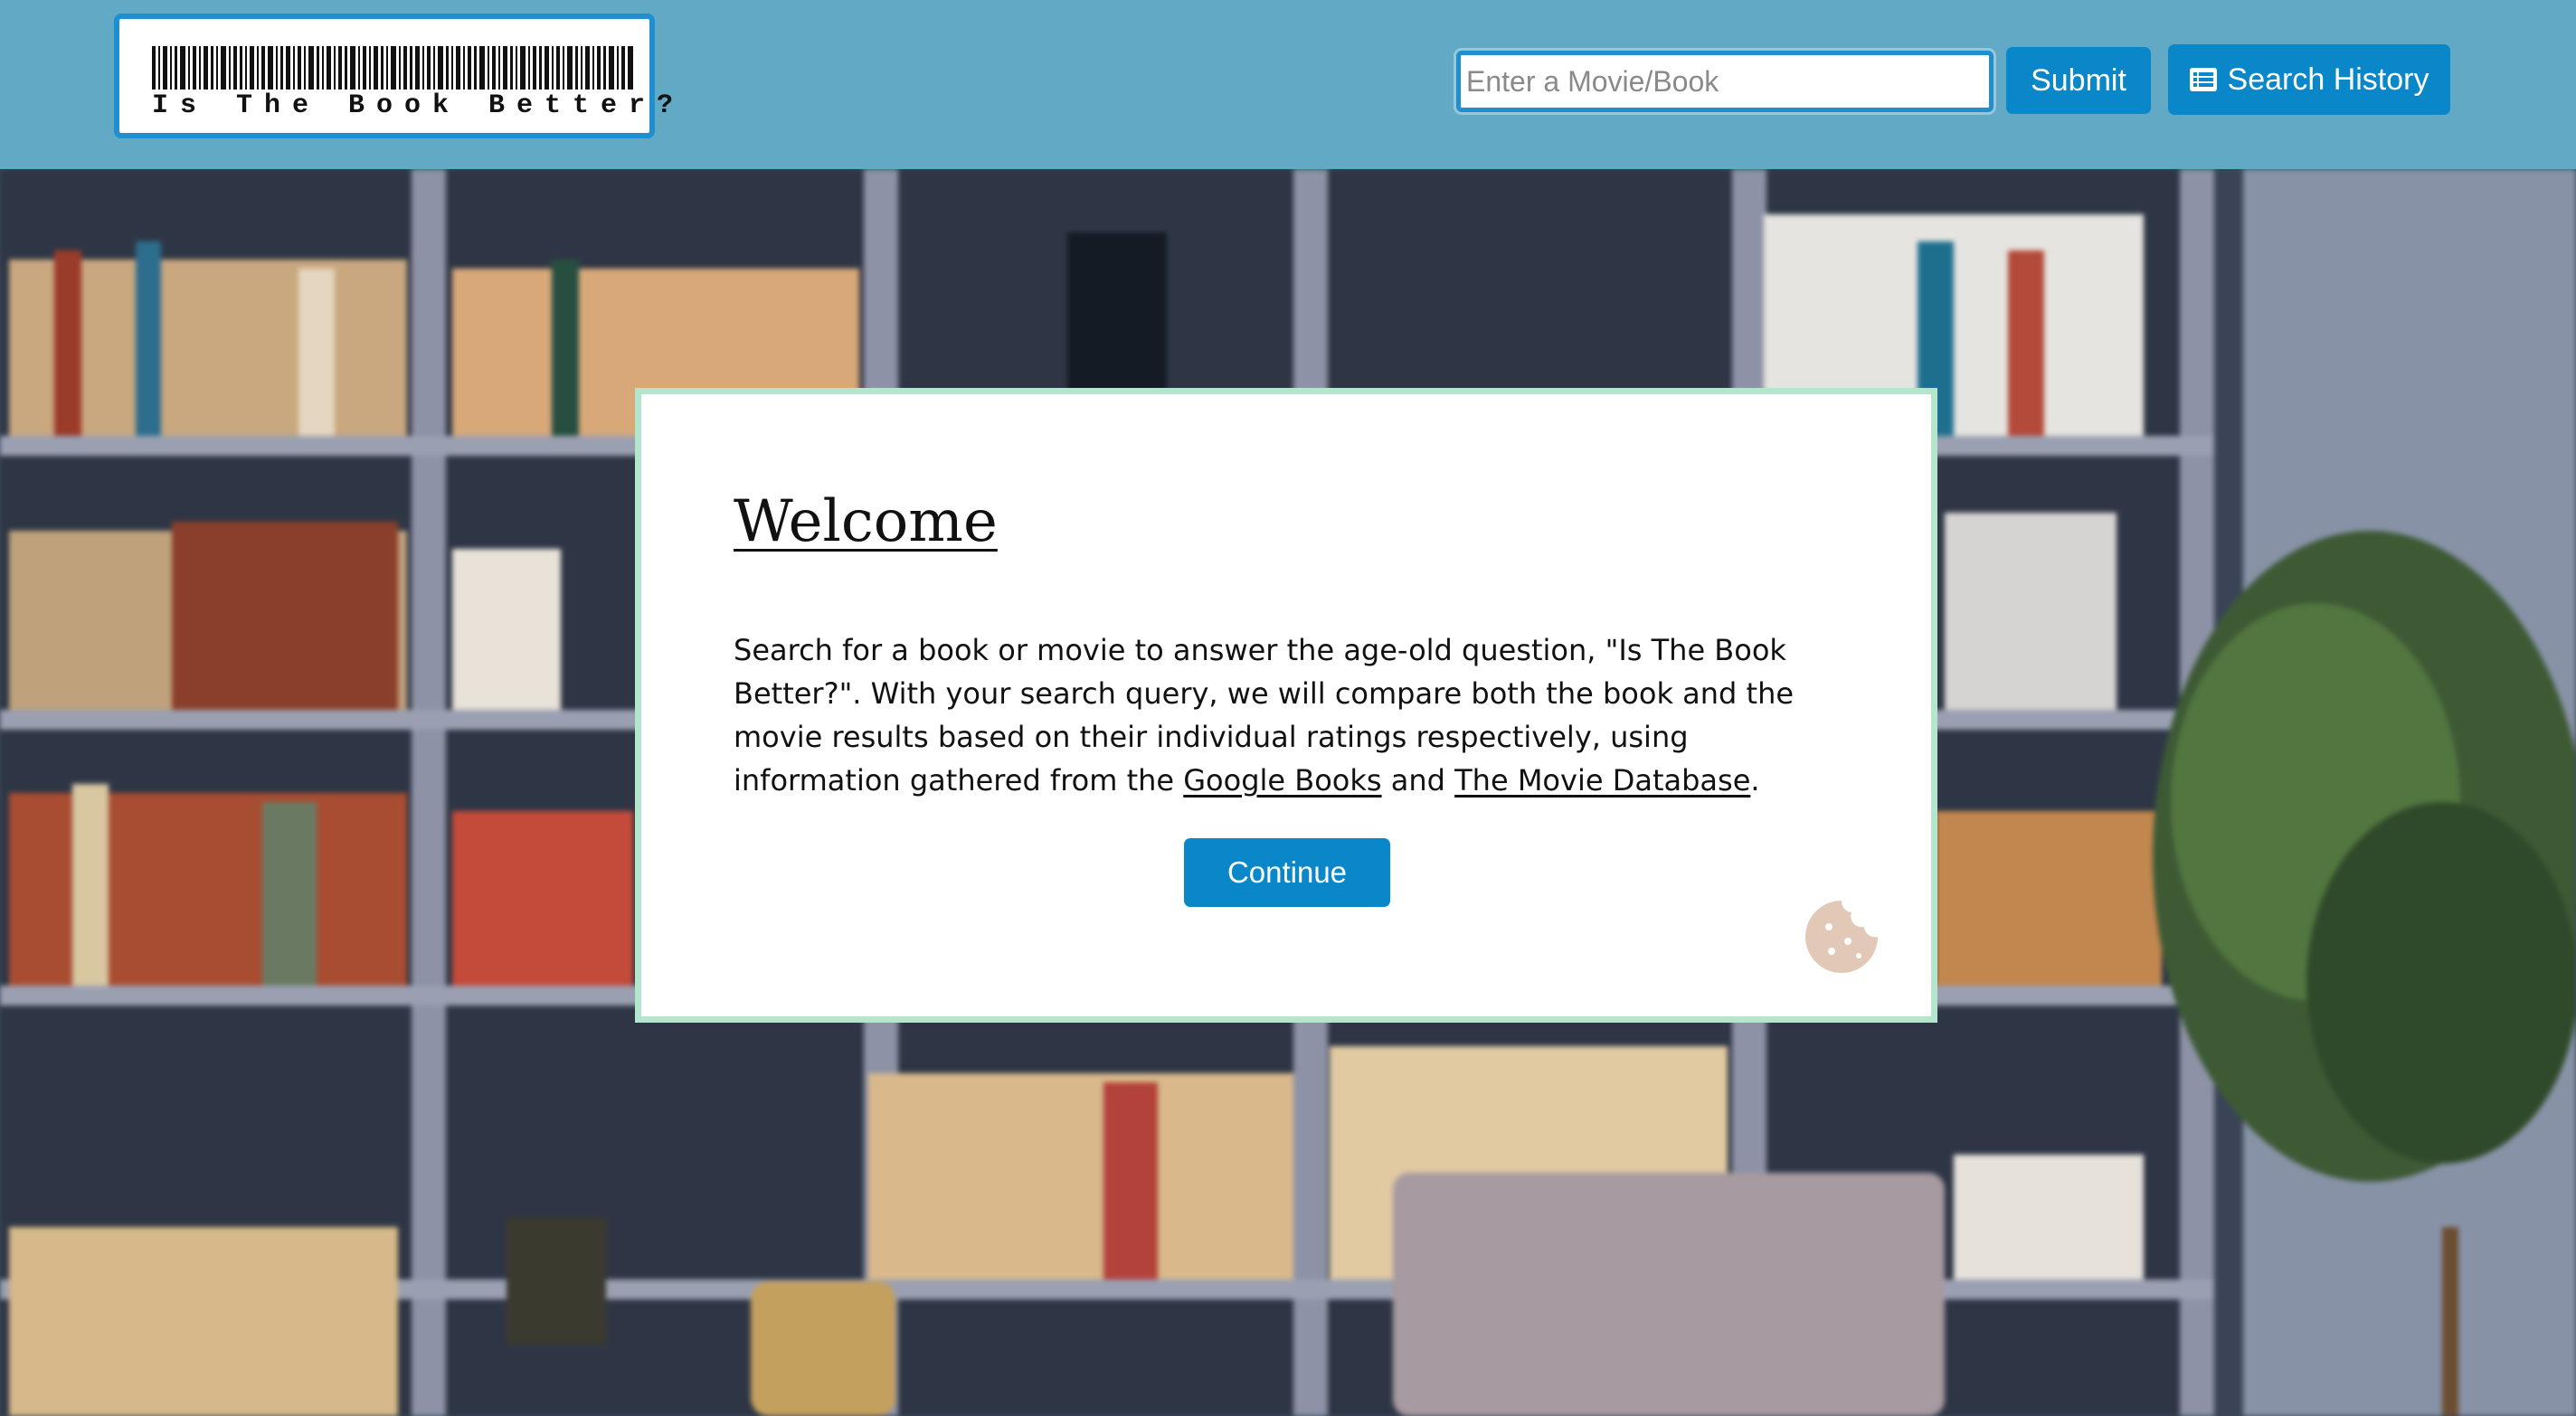  What do you see at coordinates (1418, 780) in the screenshot?
I see `body-text-middle: and` at bounding box center [1418, 780].